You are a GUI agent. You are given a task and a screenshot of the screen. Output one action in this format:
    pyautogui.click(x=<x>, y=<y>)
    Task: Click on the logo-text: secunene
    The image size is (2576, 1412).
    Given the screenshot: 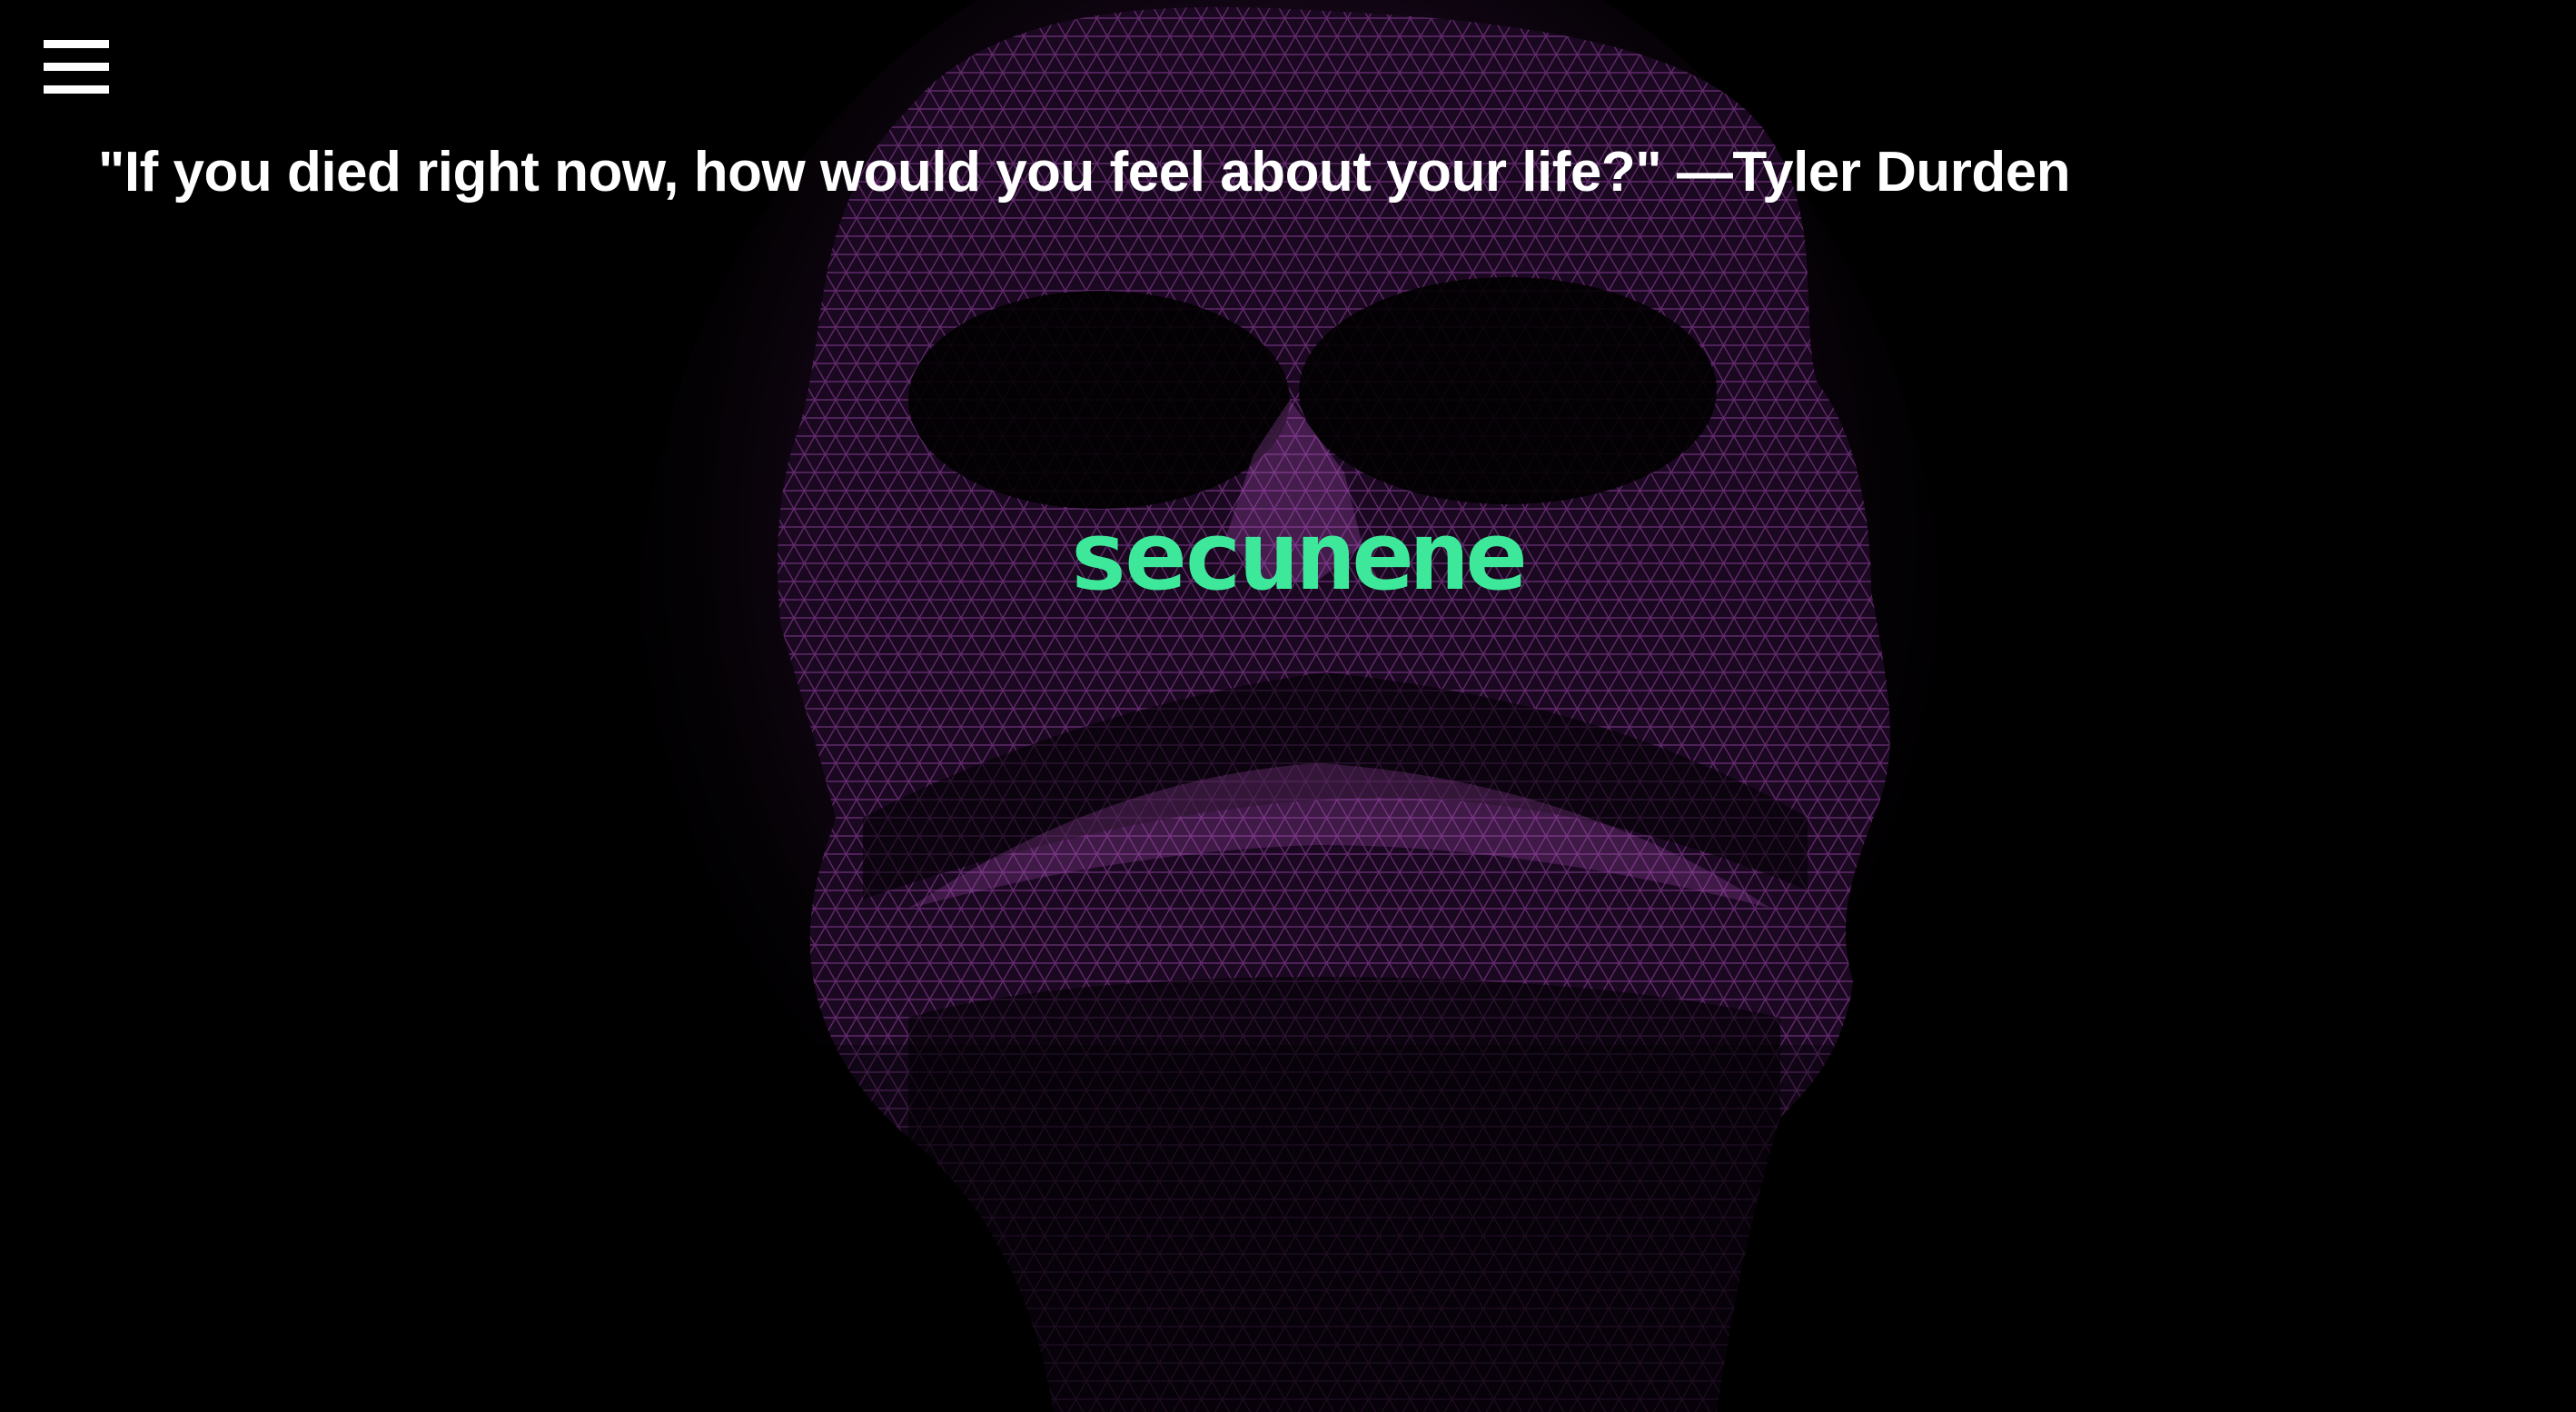 What is the action you would take?
    pyautogui.click(x=1295, y=559)
    